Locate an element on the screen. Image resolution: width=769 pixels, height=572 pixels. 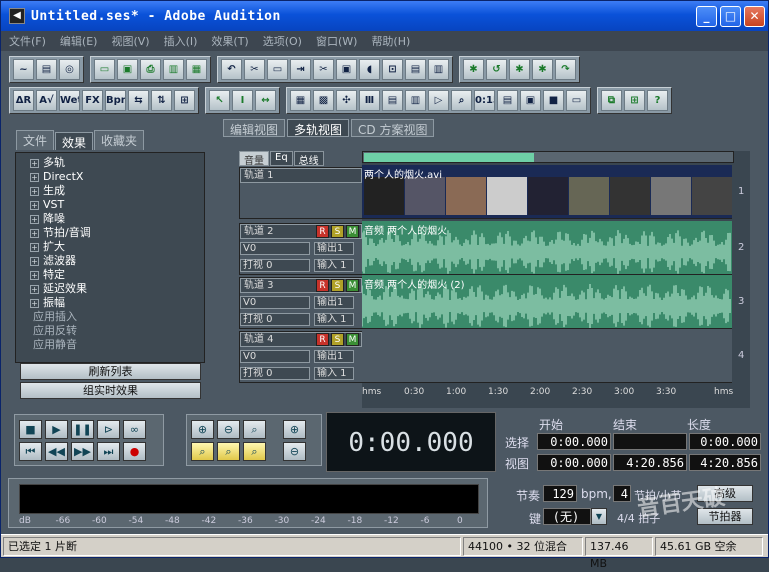
overview-range is located at coordinates (449, 157).